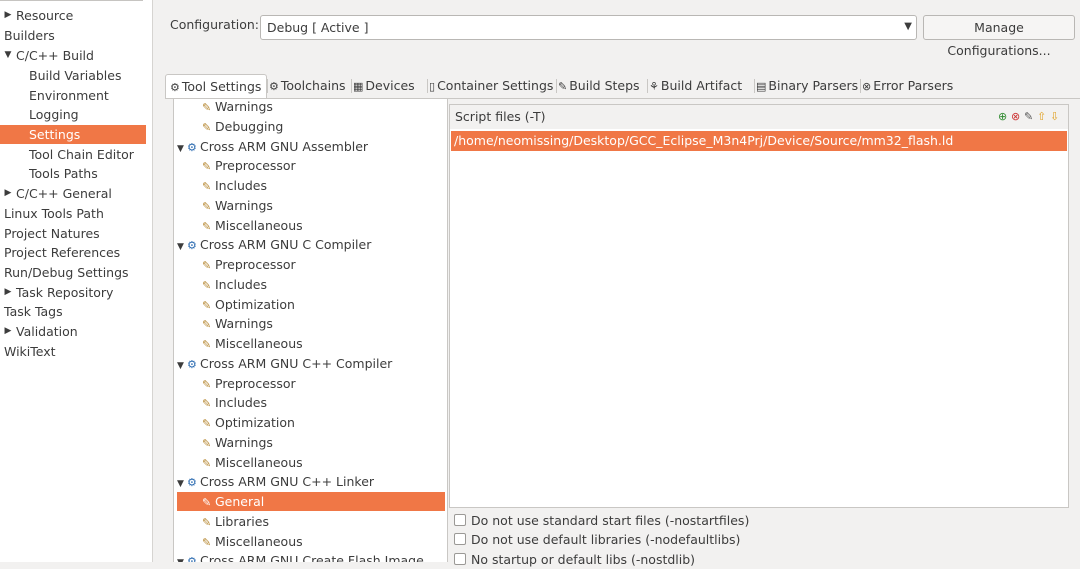 This screenshot has width=1080, height=569. What do you see at coordinates (311, 363) in the screenshot?
I see `tool-tree-node: ▼ ⚙ Cross ARM GNU C++ Compiler` at bounding box center [311, 363].